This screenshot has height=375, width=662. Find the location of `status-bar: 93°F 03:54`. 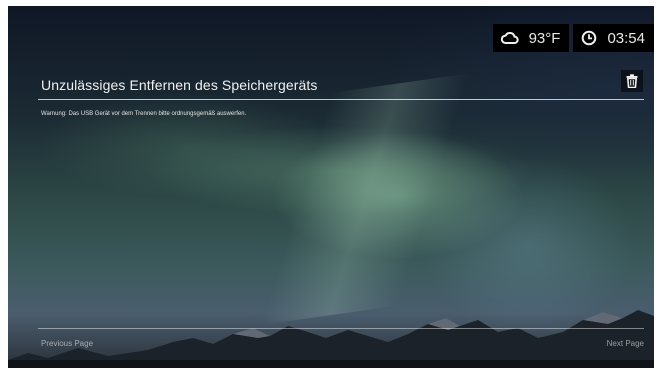

status-bar: 93°F 03:54 is located at coordinates (571, 38).